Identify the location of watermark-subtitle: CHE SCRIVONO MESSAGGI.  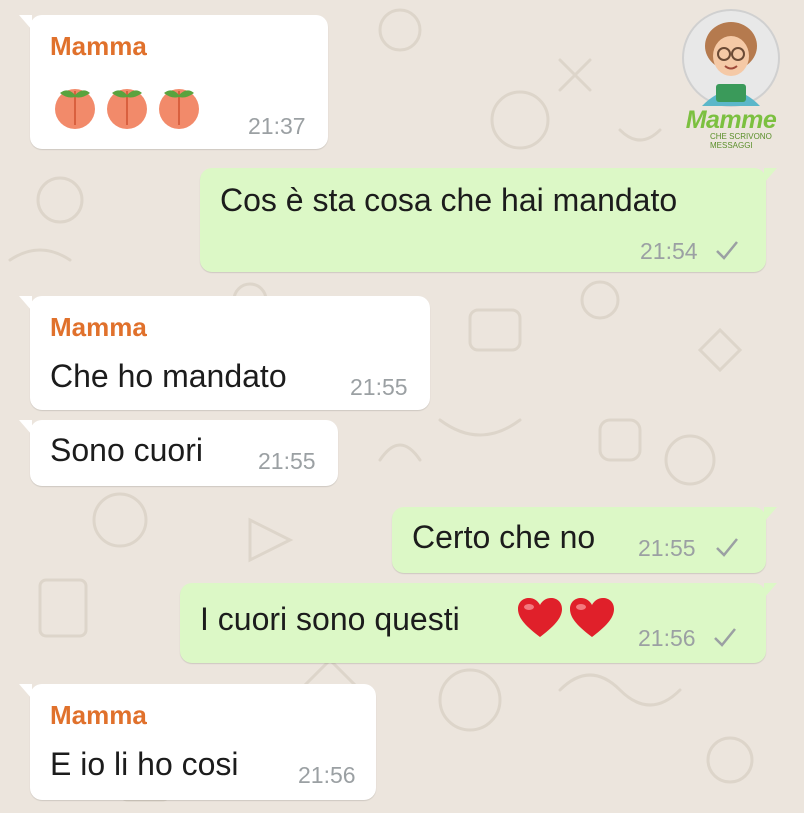
(741, 141).